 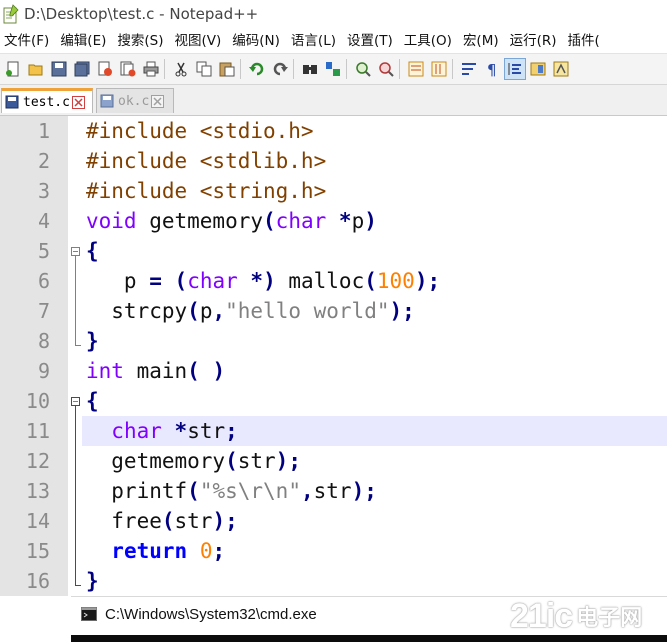 I want to click on paste-icon, so click(x=227, y=69).